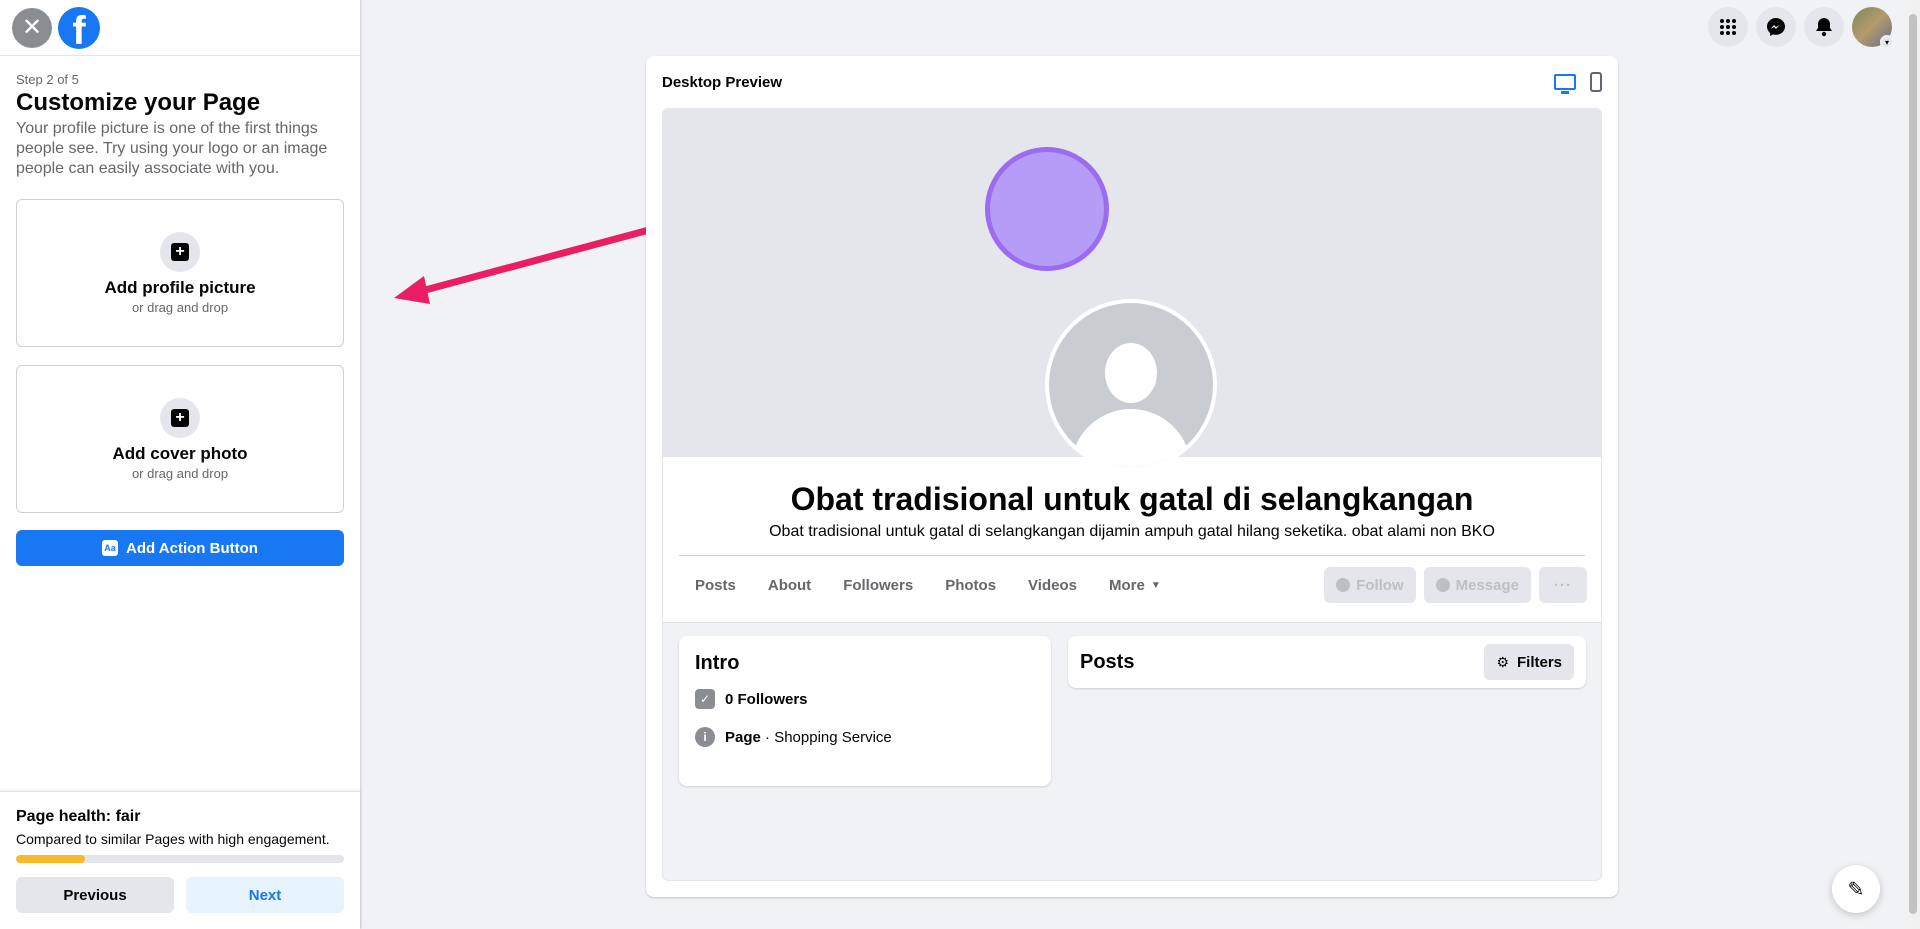 The height and width of the screenshot is (929, 1920). I want to click on profile-picture, so click(1131, 385).